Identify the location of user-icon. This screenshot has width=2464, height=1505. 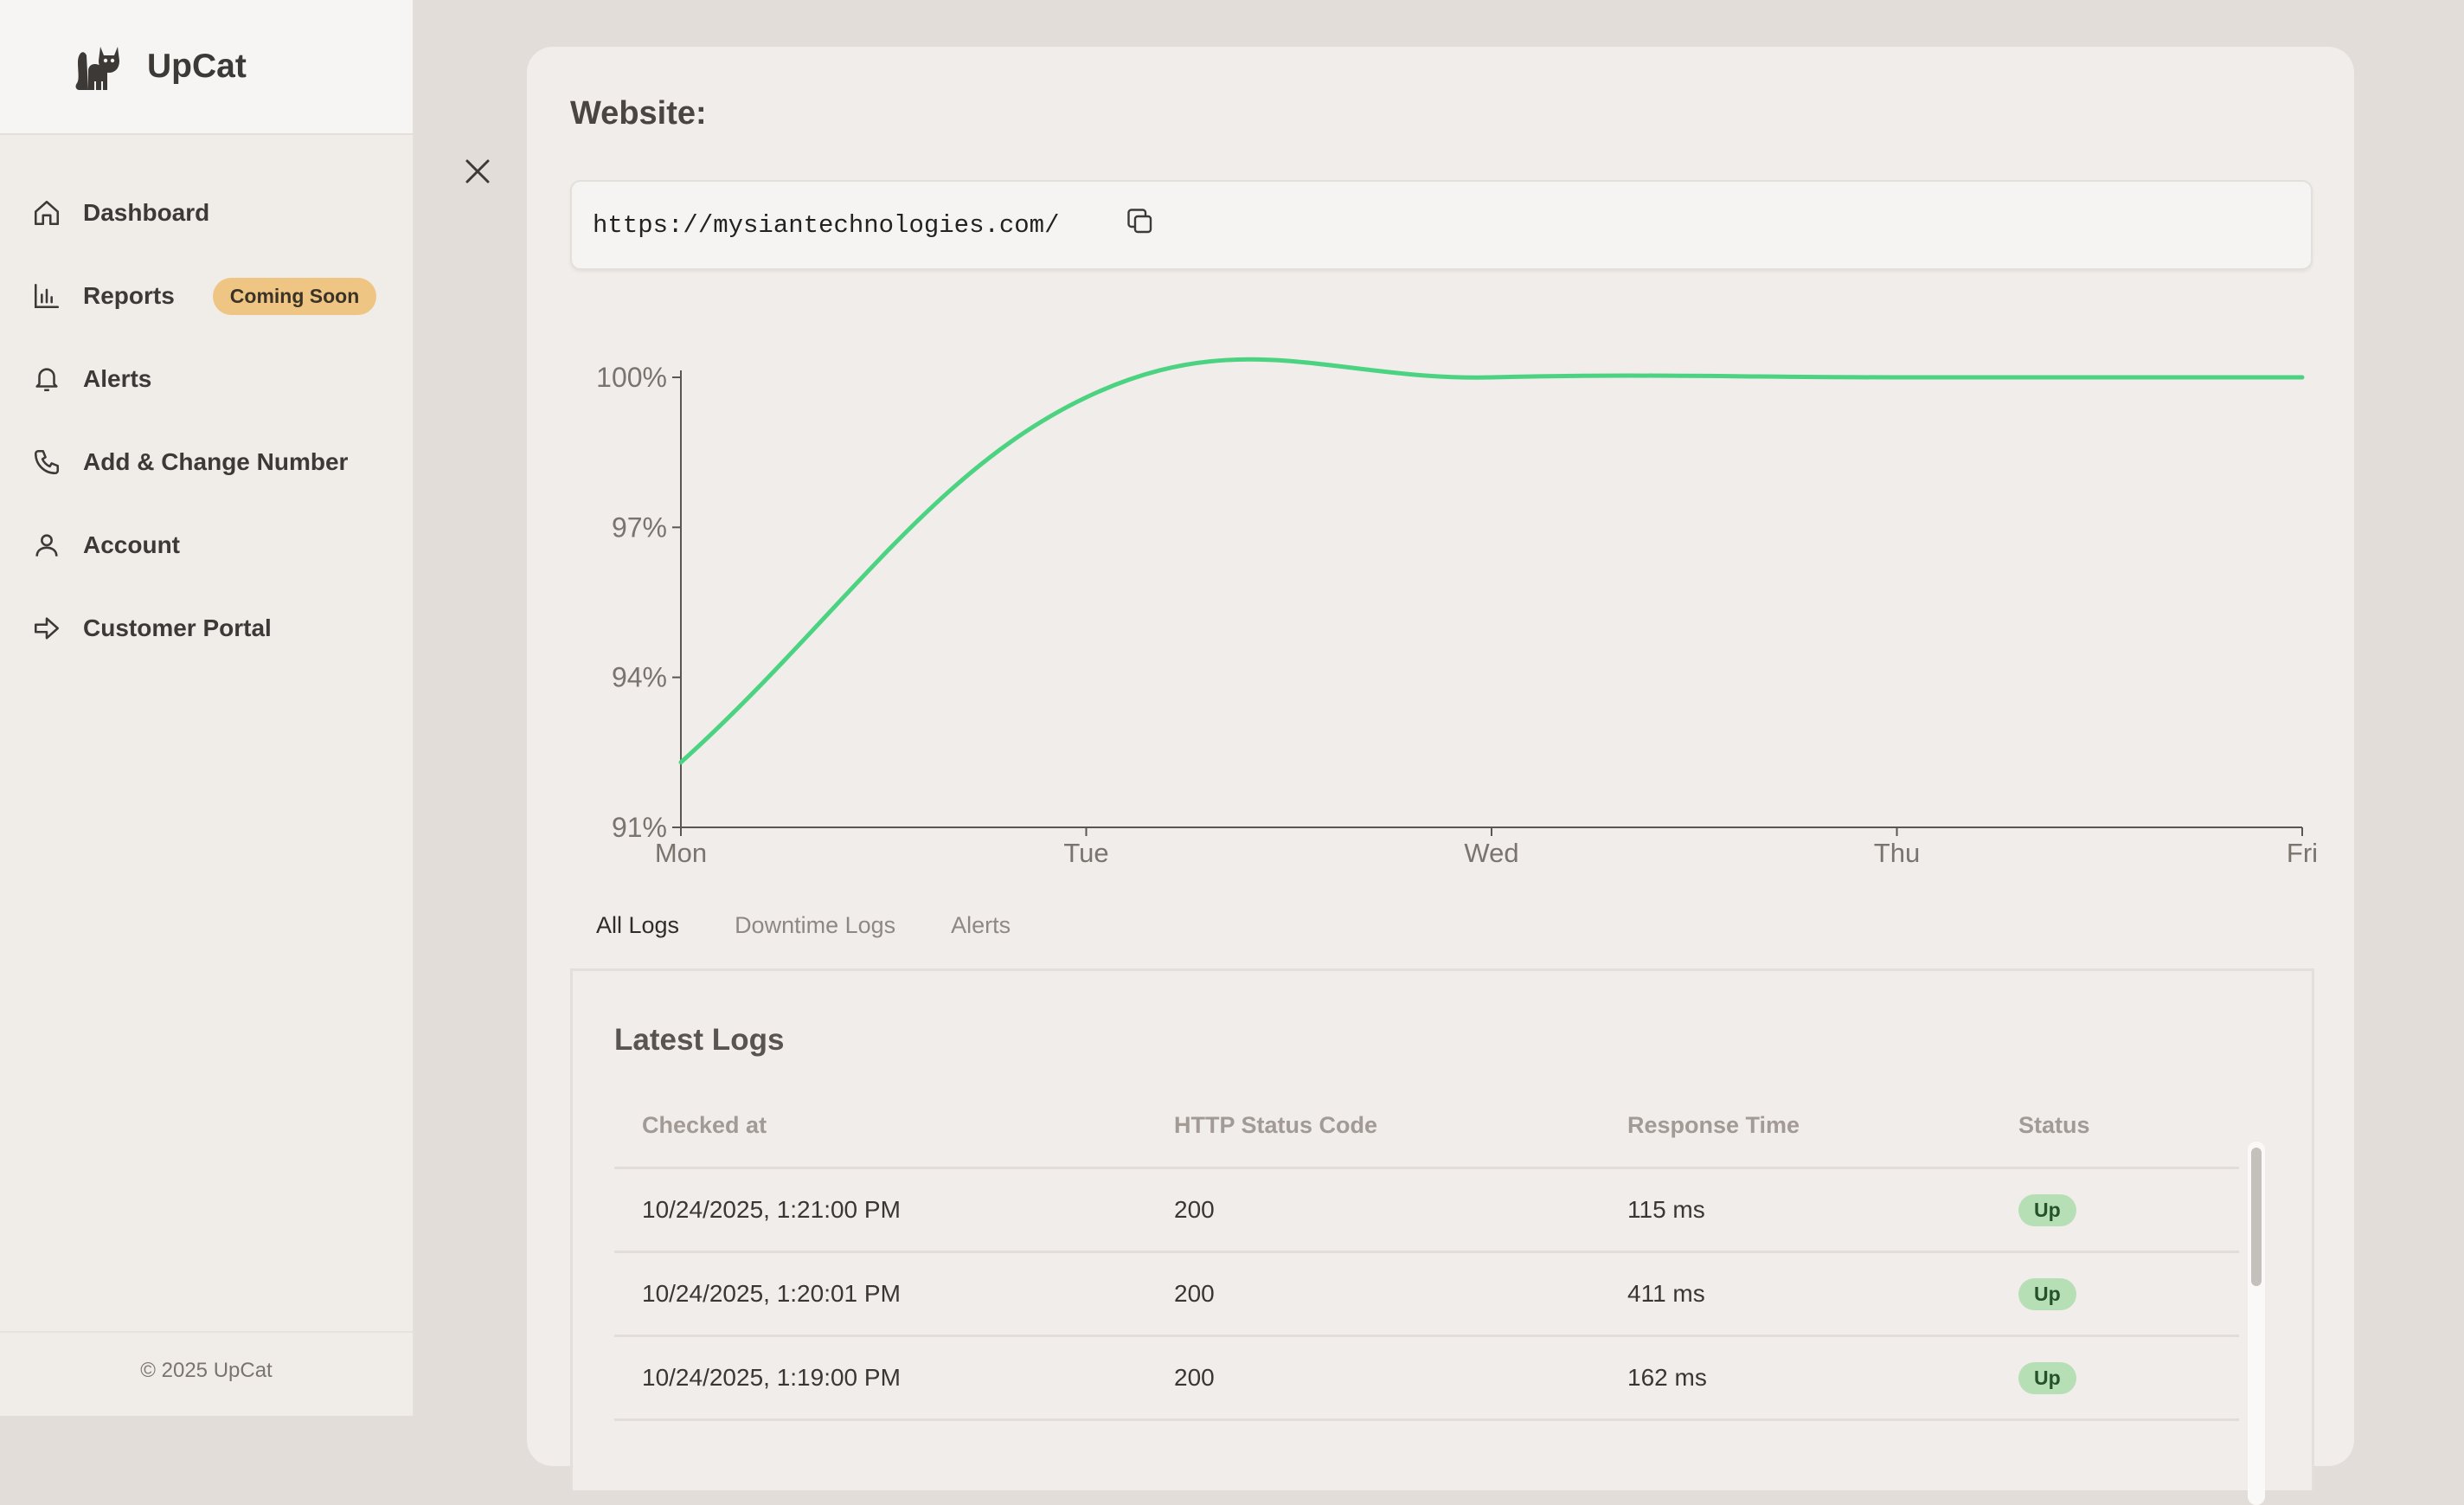
(47, 545).